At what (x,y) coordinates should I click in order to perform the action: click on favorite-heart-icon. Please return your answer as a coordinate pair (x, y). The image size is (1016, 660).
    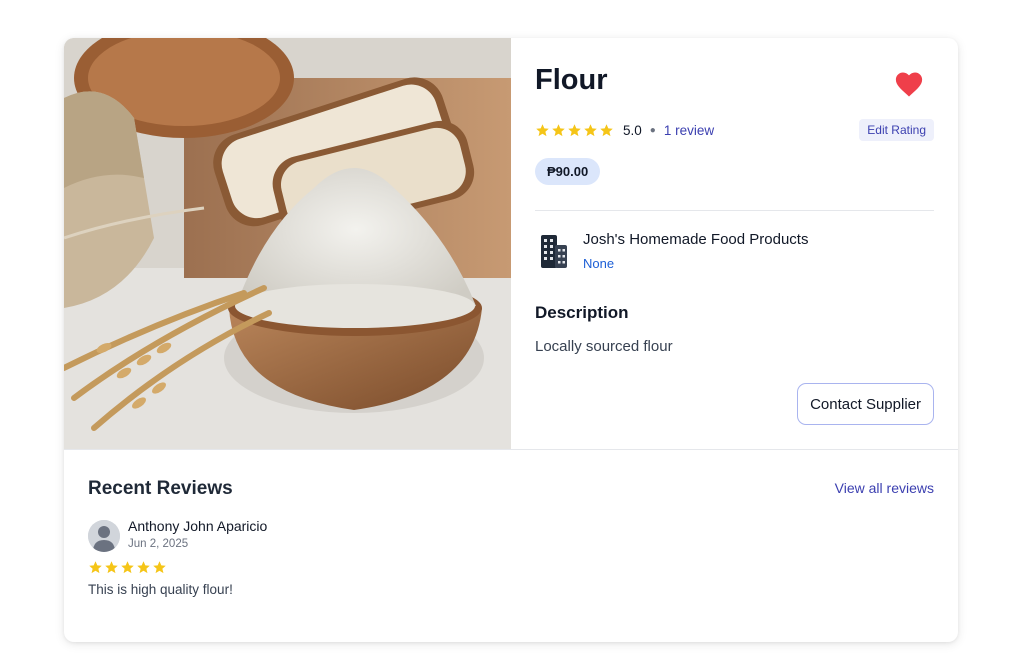
    Looking at the image, I should click on (909, 84).